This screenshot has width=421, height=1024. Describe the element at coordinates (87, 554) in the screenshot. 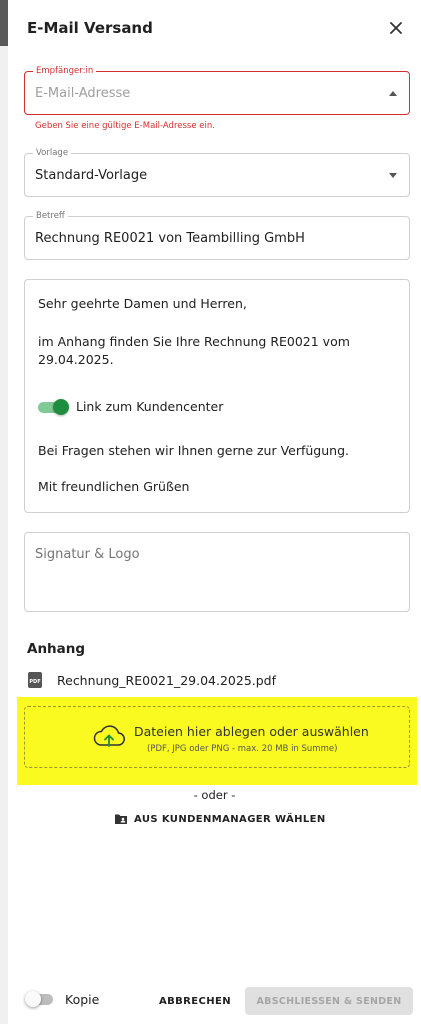

I see `signature-placeholder: Signatur & Logo` at that location.